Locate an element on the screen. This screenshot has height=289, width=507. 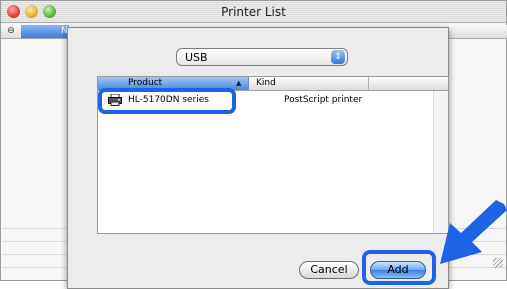
collapse-icon: ⊖ is located at coordinates (11, 31).